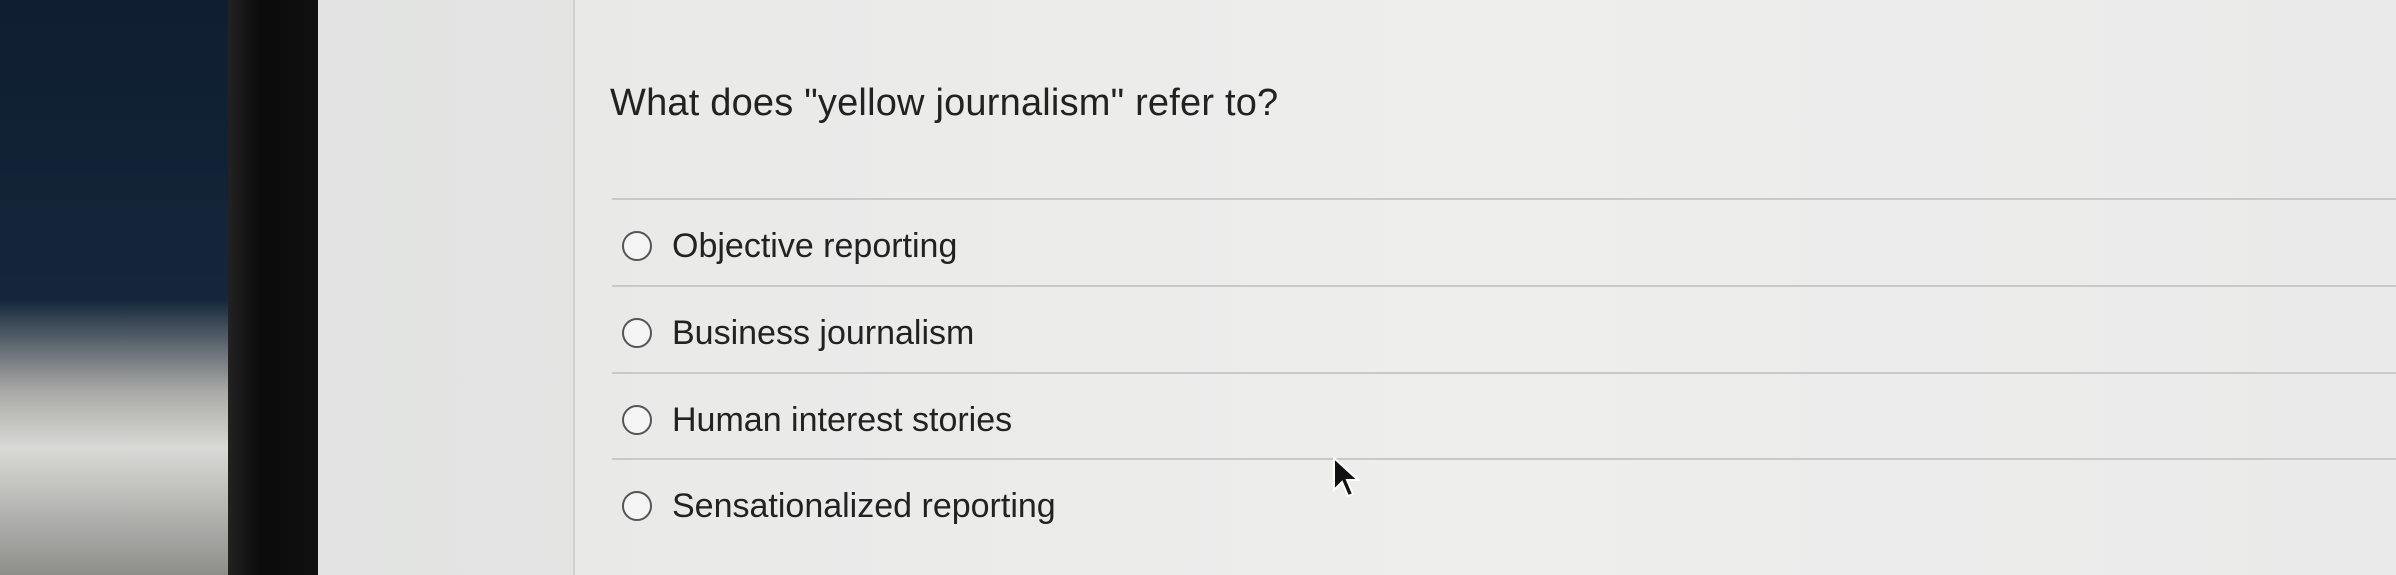  Describe the element at coordinates (944, 103) in the screenshot. I see `question-text: What does "yellow journalism" refer to?` at that location.